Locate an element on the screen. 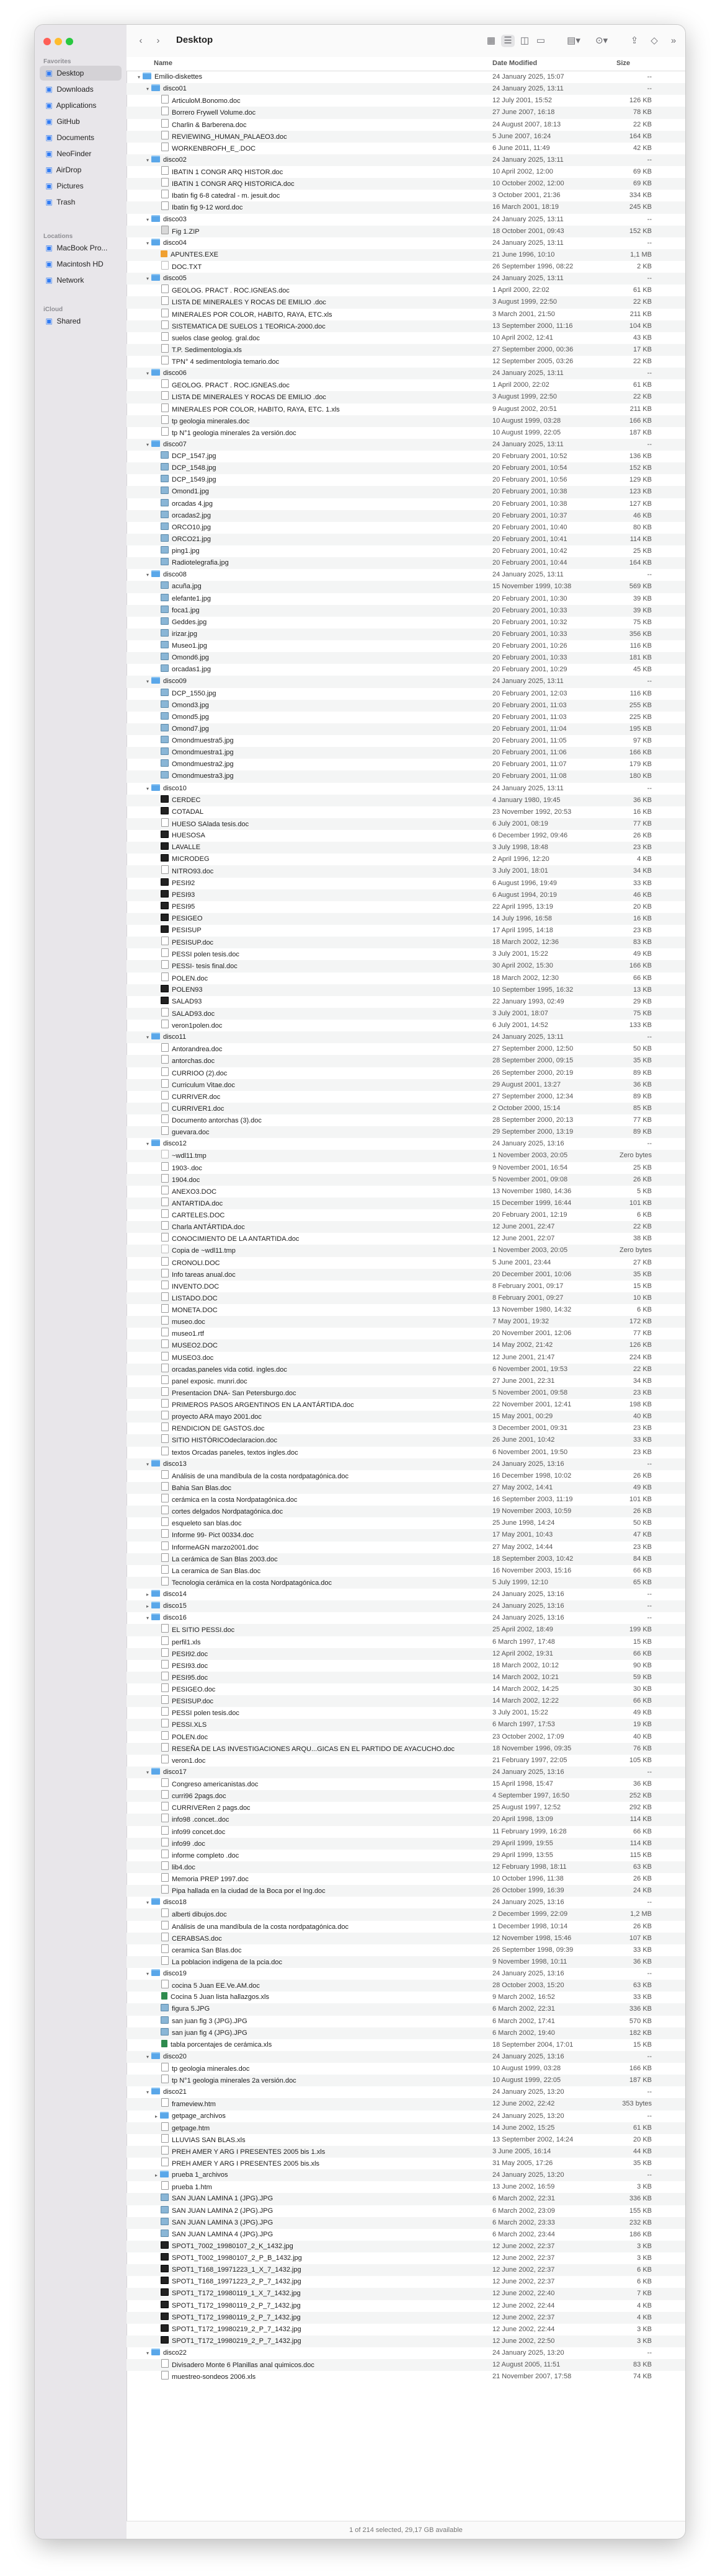 The height and width of the screenshot is (2576, 720). minimize-window-button is located at coordinates (58, 41).